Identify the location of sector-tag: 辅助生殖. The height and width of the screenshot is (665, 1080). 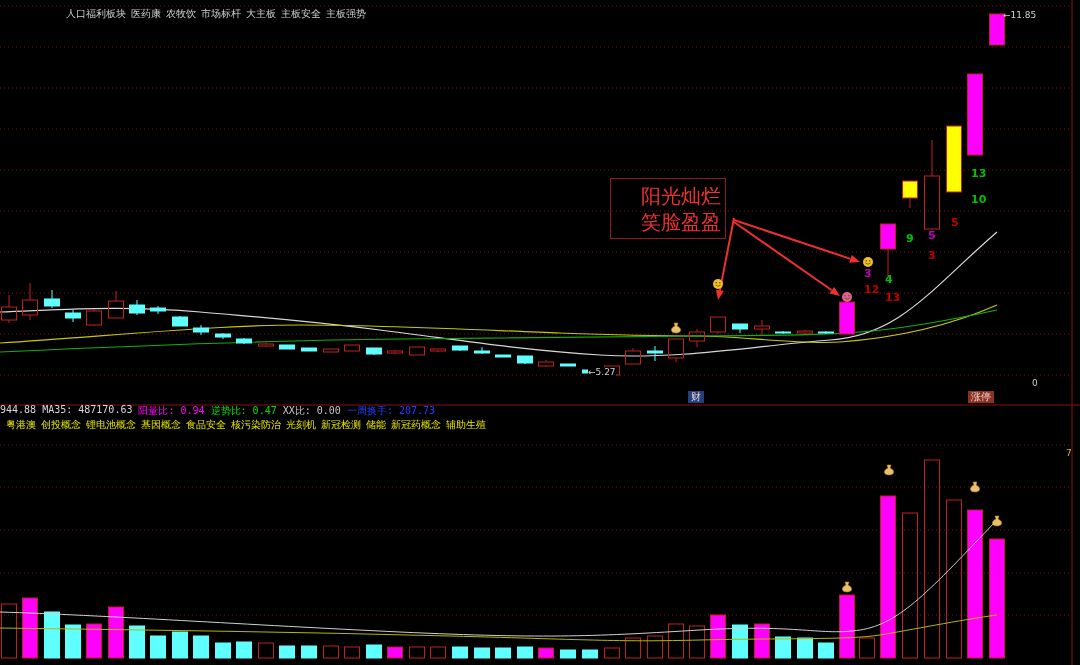
(466, 425).